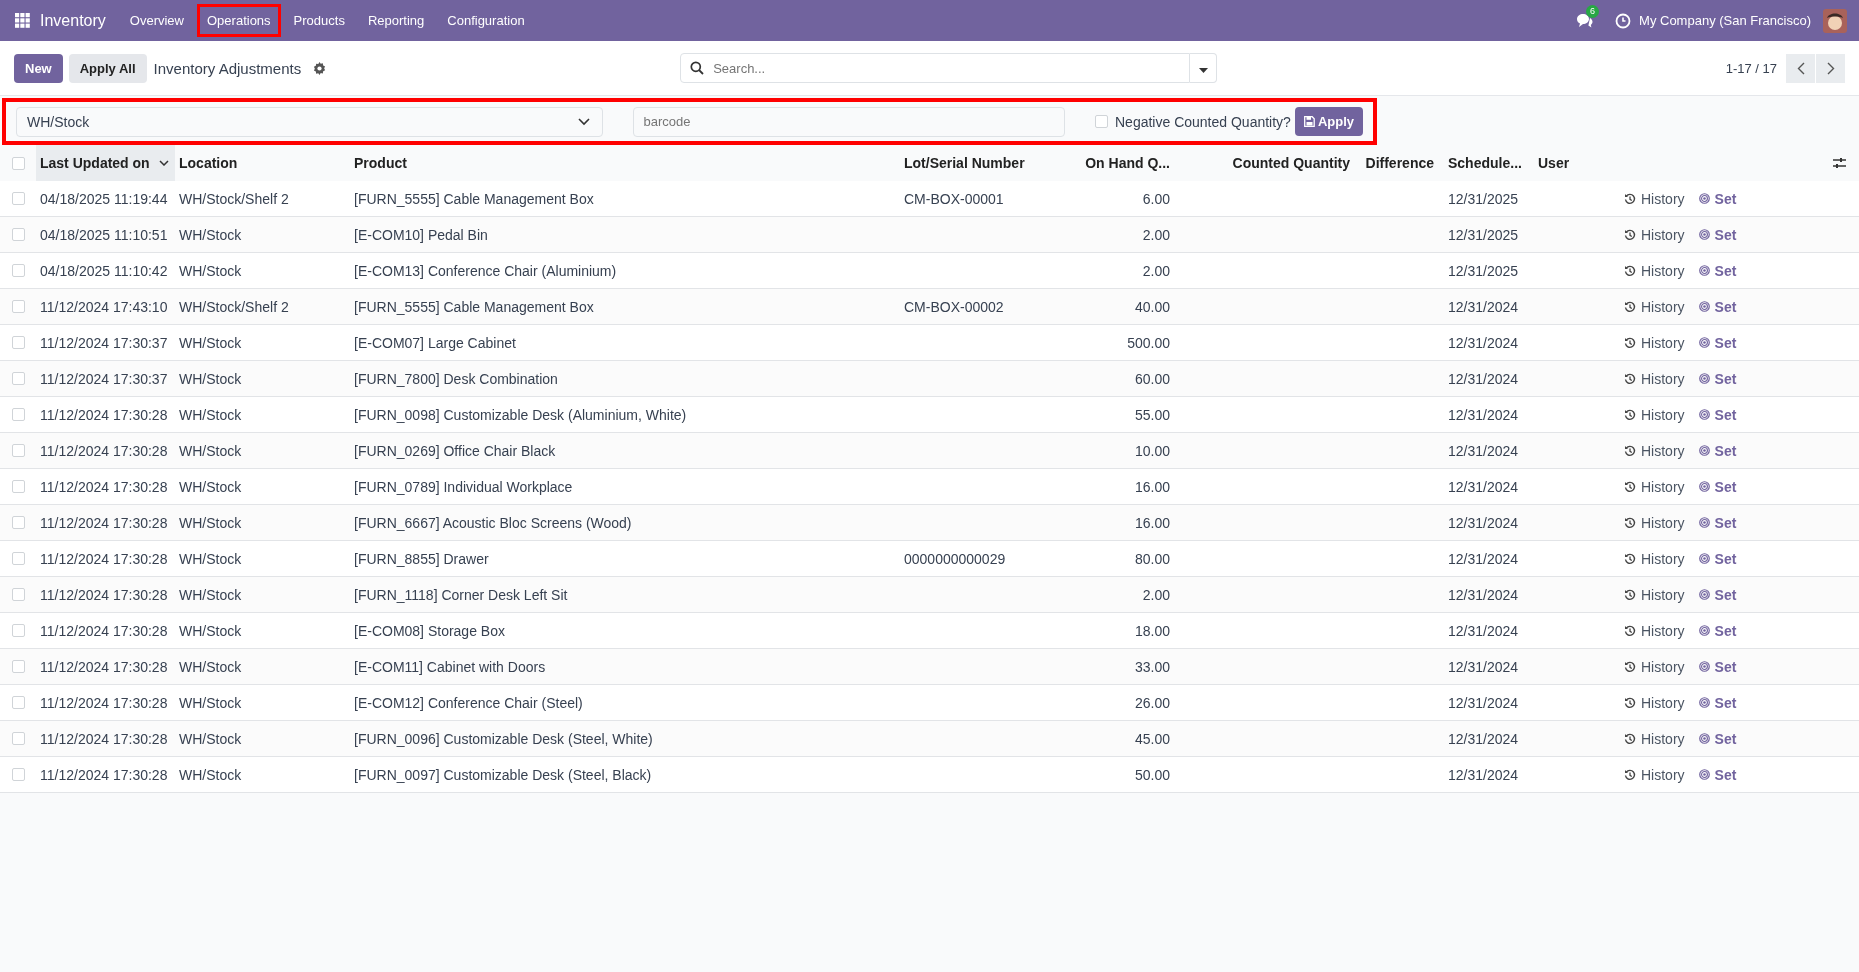  I want to click on column-header: User, so click(1567, 163).